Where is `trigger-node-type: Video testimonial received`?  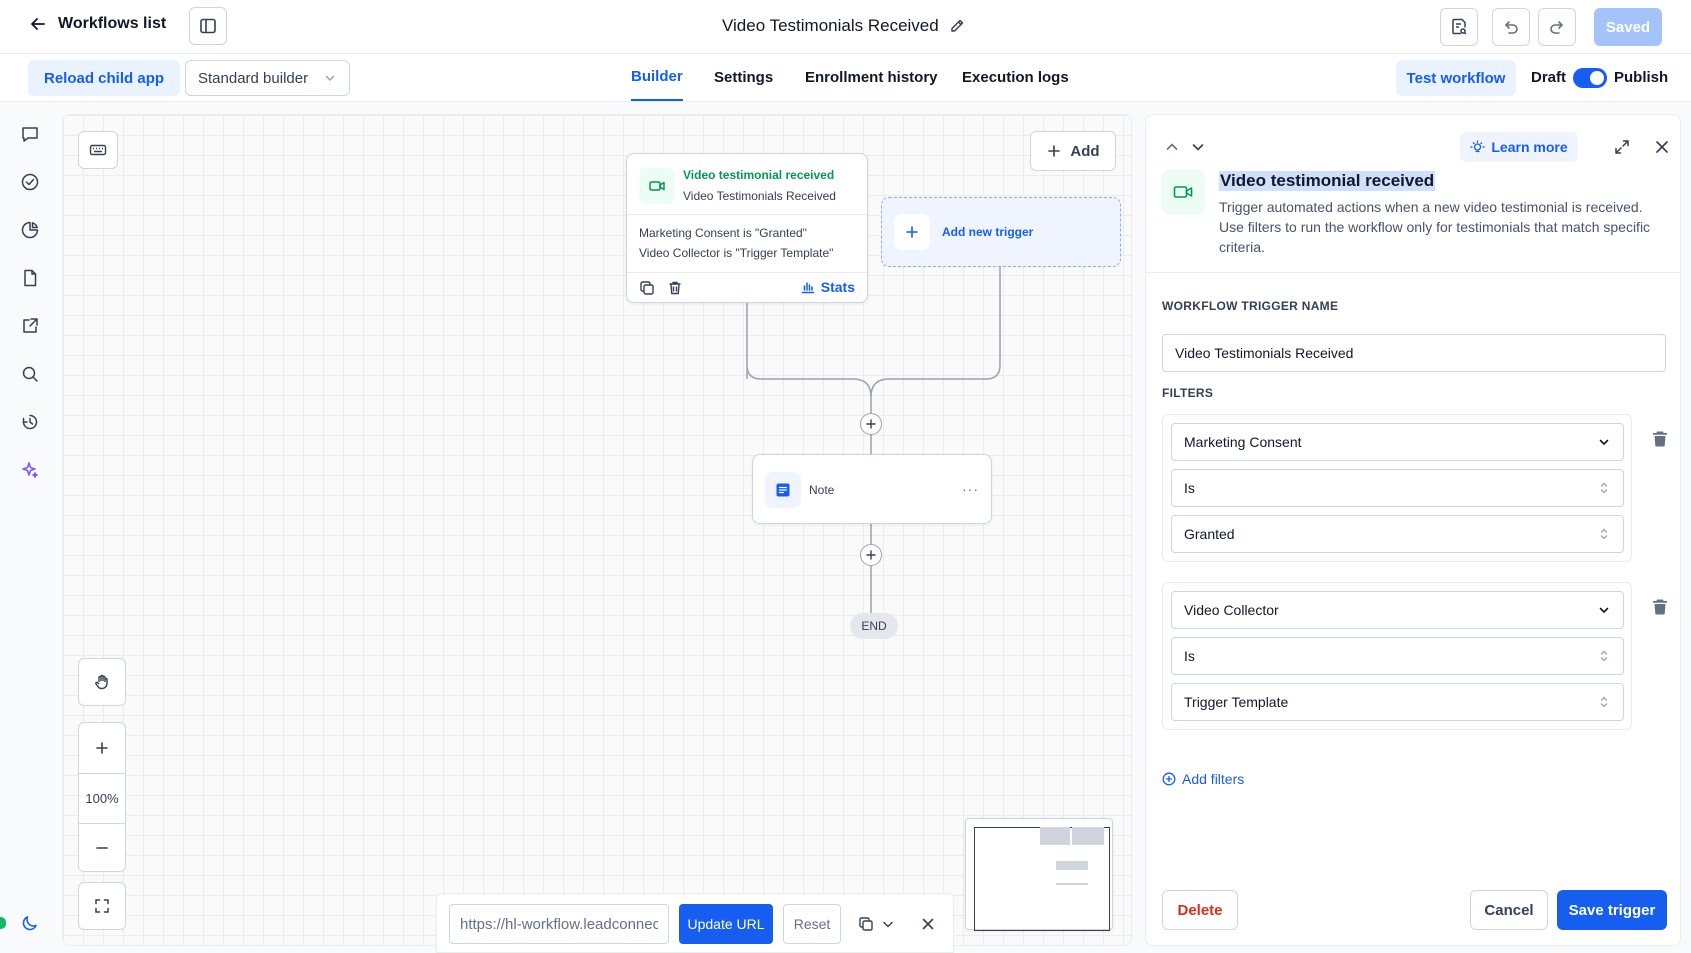 trigger-node-type: Video testimonial received is located at coordinates (759, 175).